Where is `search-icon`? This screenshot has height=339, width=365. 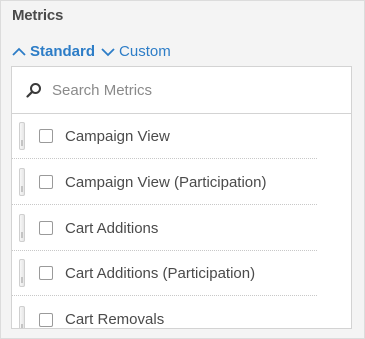 search-icon is located at coordinates (33, 90).